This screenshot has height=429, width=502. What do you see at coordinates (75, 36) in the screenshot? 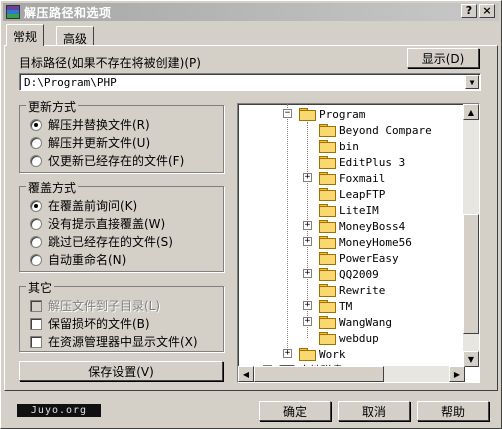
I see `tab-advanced: 高级` at bounding box center [75, 36].